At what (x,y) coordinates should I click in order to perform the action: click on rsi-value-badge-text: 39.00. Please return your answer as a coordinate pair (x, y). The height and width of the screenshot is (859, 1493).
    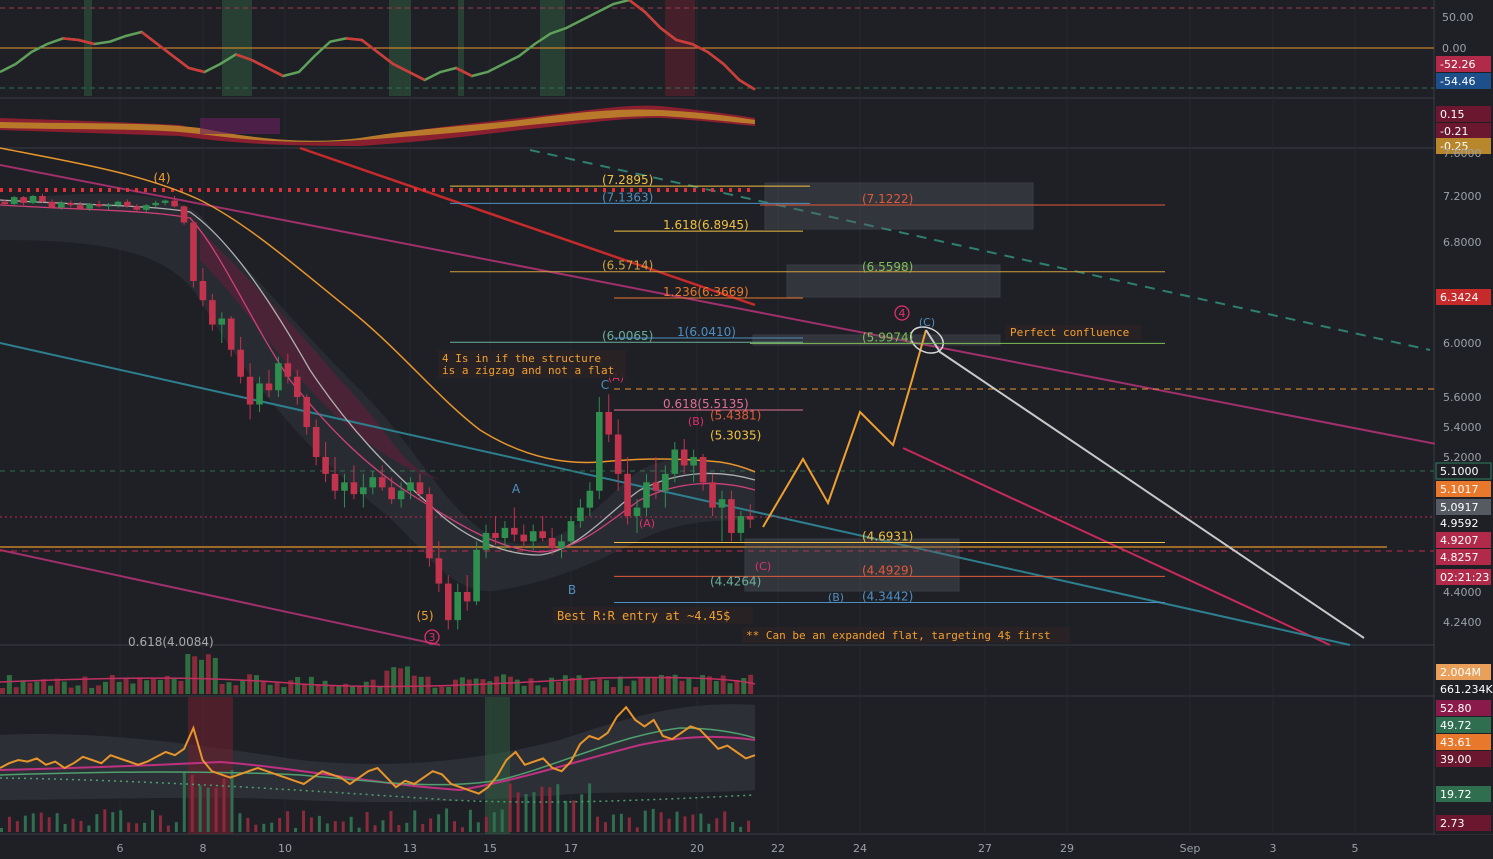
    Looking at the image, I should click on (1456, 759).